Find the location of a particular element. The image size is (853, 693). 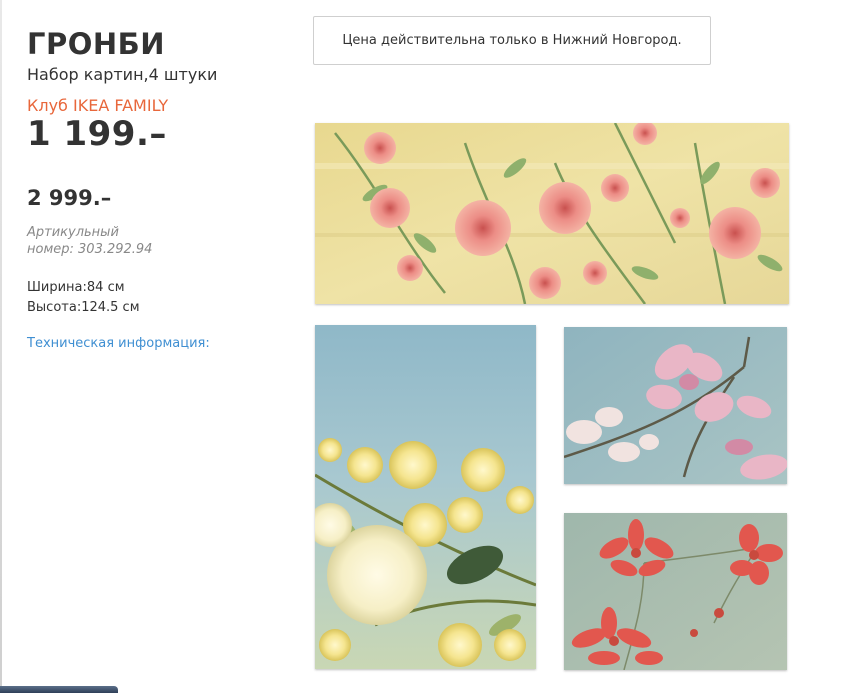

picture-pink-magnolia is located at coordinates (675, 405).